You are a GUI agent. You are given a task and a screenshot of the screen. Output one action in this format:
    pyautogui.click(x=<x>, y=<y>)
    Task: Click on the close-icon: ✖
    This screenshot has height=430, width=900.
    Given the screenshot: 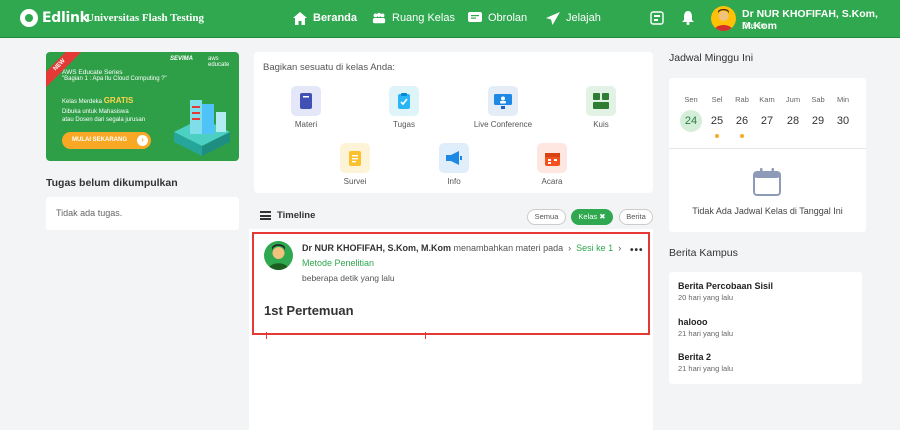 What is the action you would take?
    pyautogui.click(x=602, y=216)
    